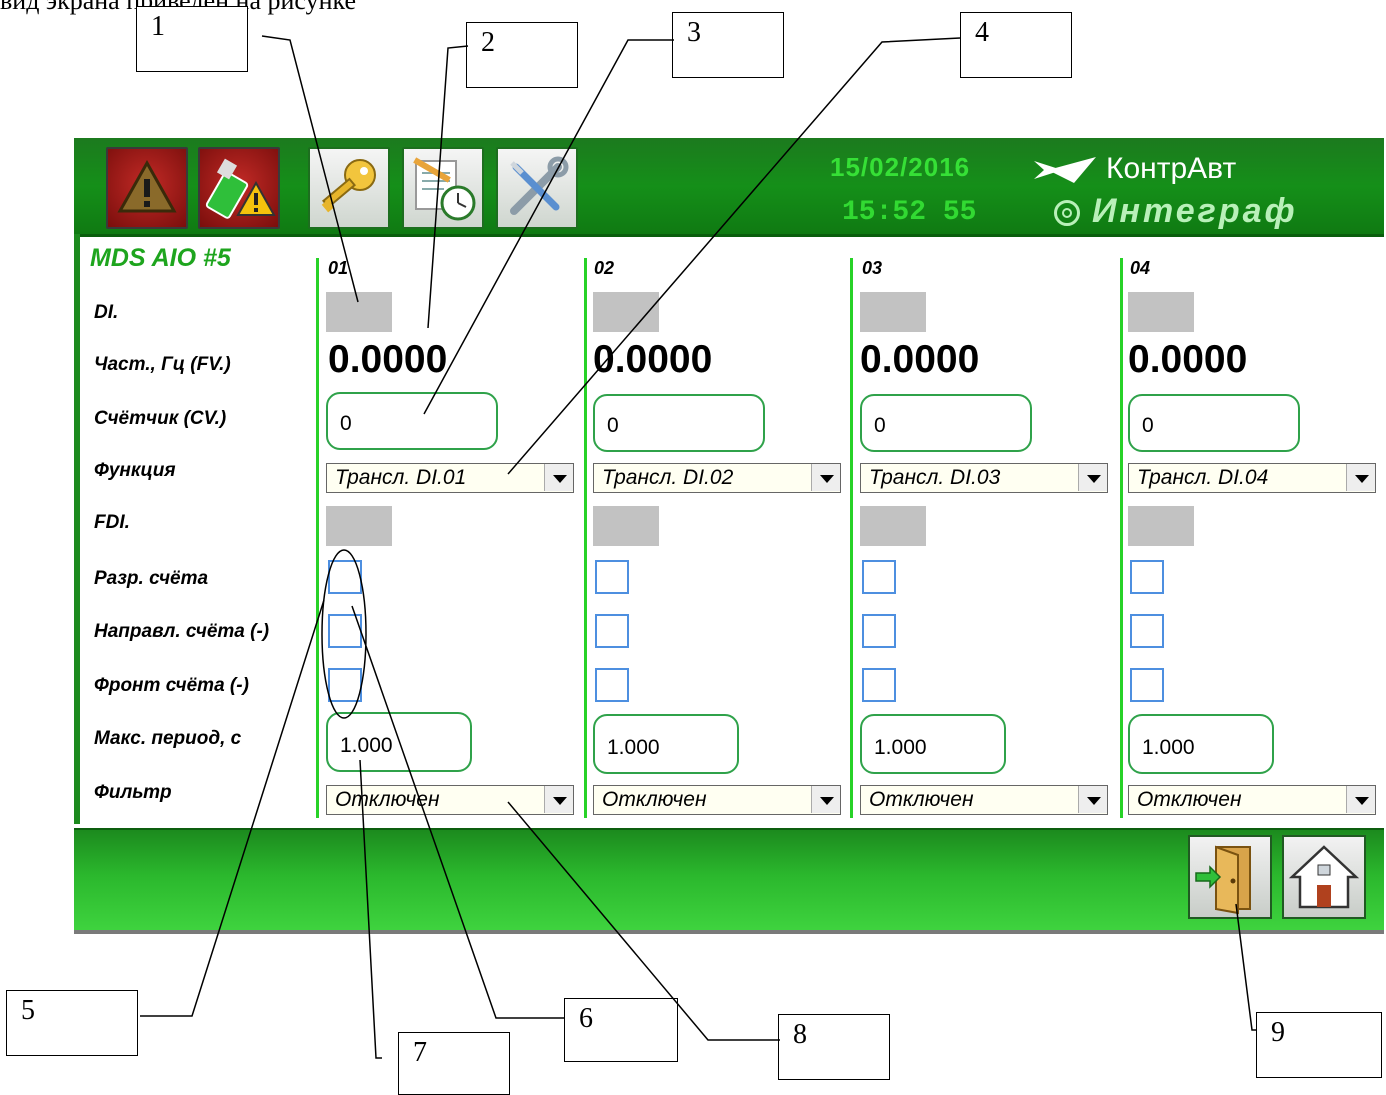 The image size is (1386, 1095). Describe the element at coordinates (522, 55) in the screenshot. I see `callout-2: 2` at that location.